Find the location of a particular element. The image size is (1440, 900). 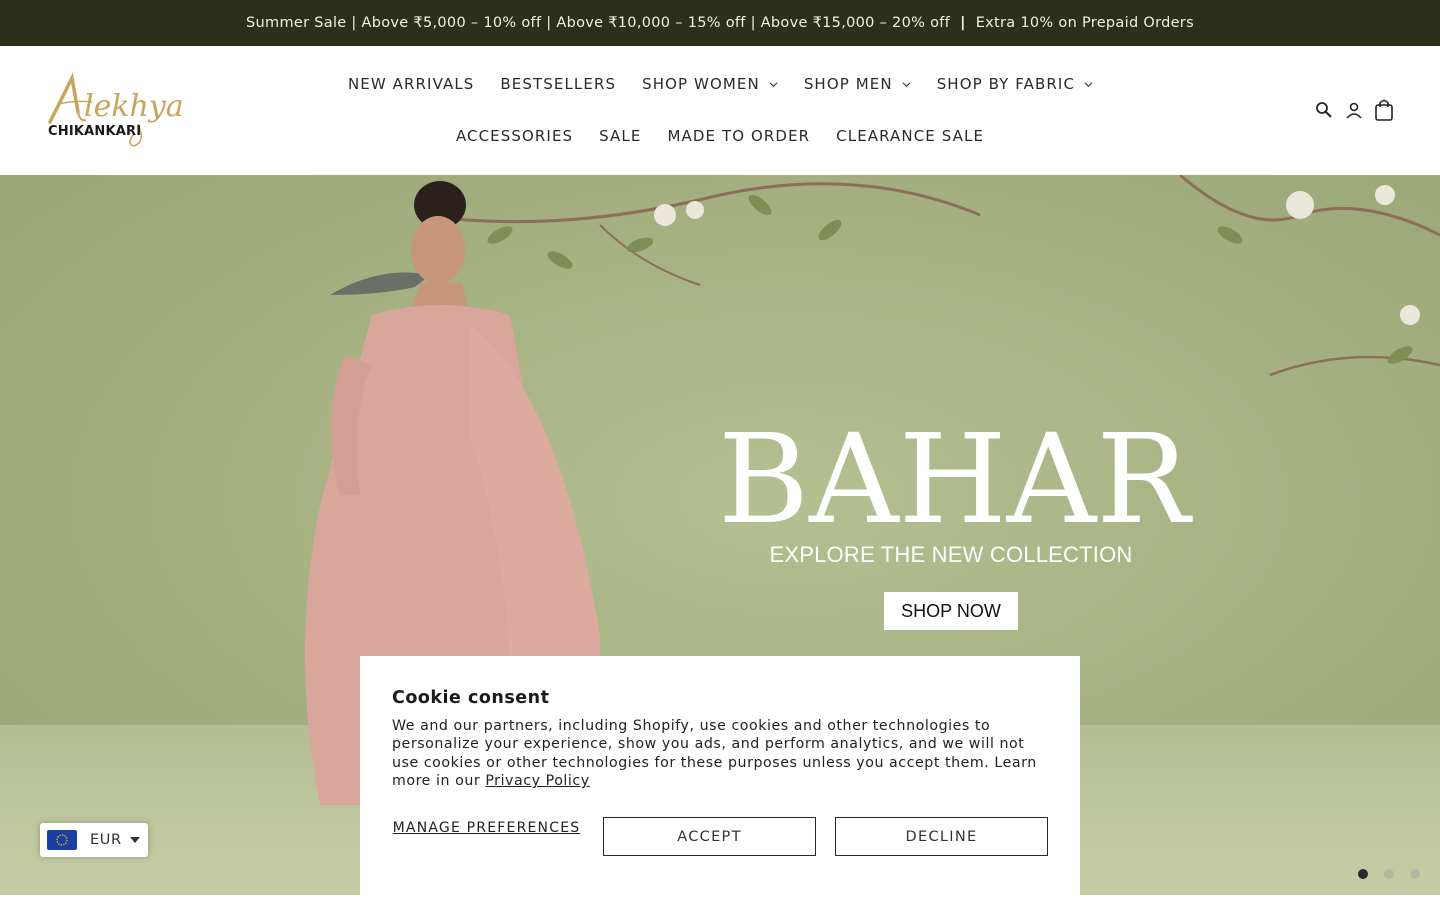

nav-sale: SALE is located at coordinates (620, 136).